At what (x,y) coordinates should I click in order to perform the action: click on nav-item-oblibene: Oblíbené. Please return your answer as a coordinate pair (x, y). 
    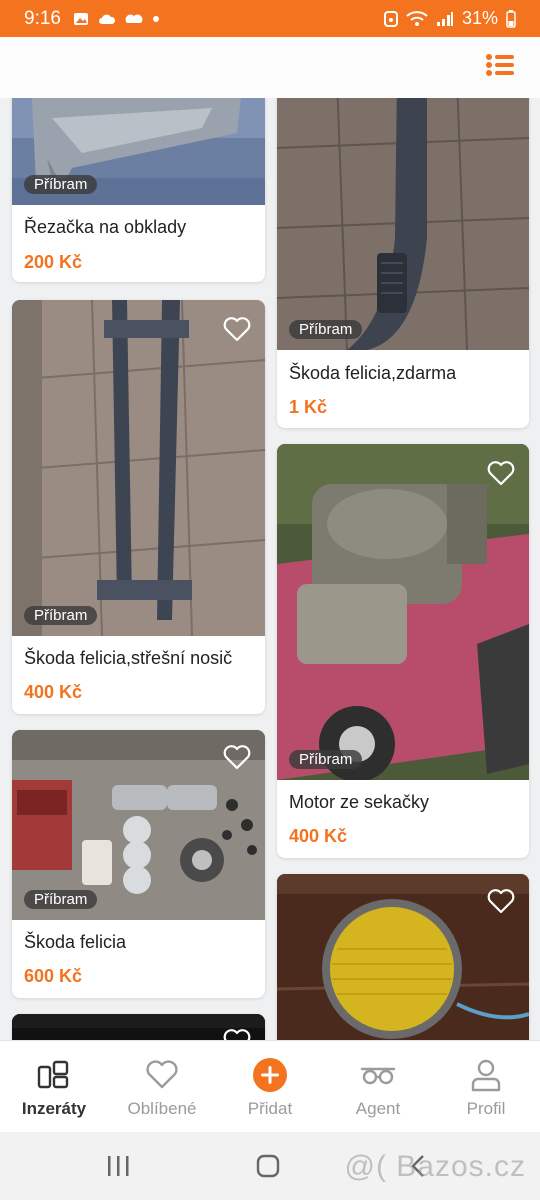
    Looking at the image, I should click on (162, 1087).